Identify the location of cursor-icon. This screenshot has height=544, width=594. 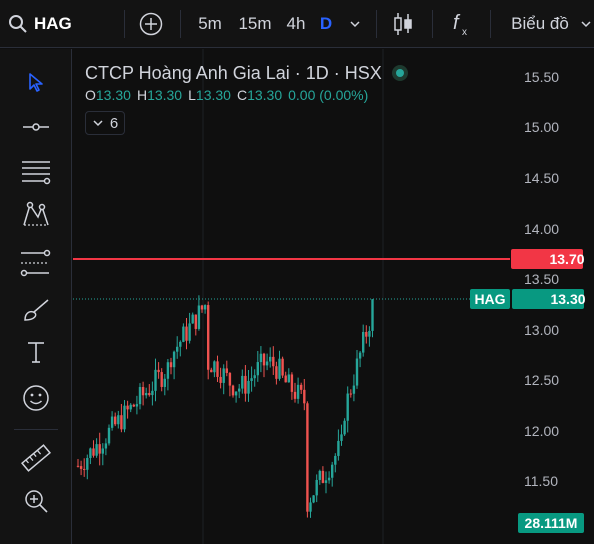
(36, 82).